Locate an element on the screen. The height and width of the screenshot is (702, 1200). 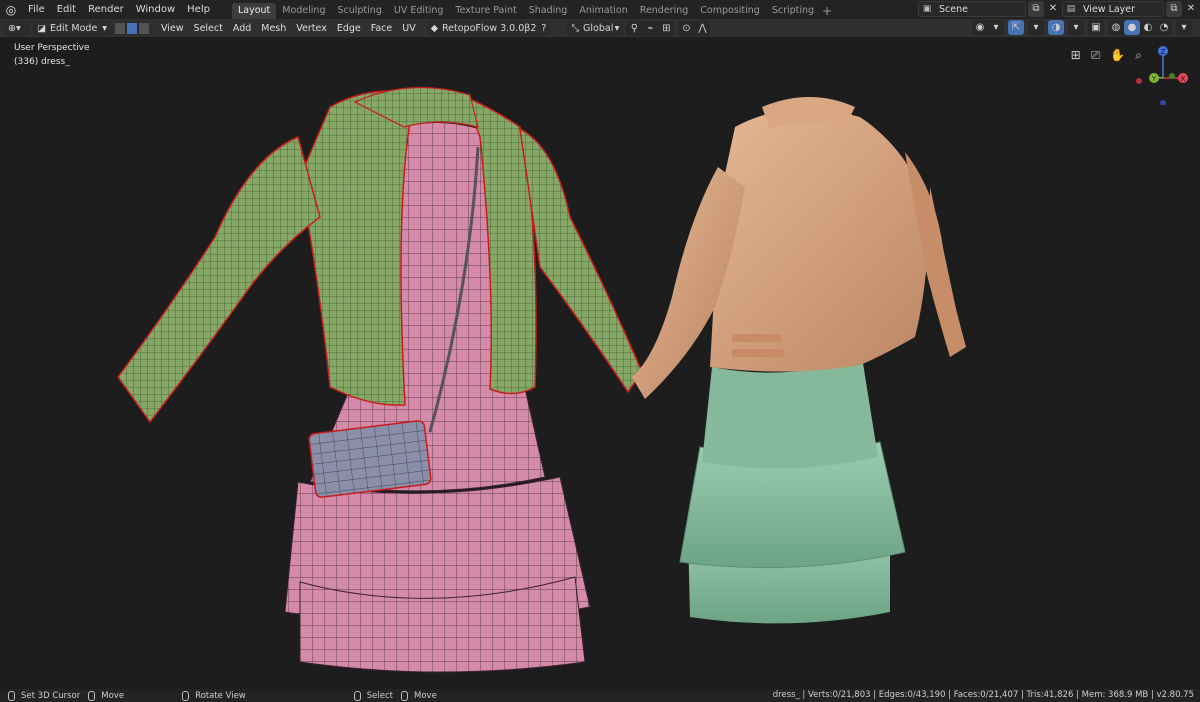
menu-help: Help is located at coordinates (198, 9).